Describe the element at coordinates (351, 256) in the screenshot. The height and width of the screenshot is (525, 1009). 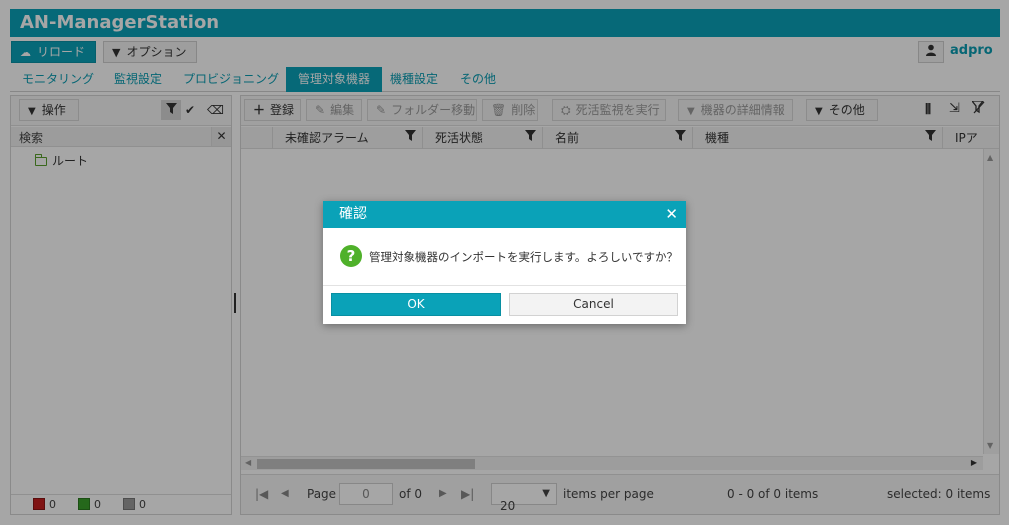
I see `question-icon: ?` at that location.